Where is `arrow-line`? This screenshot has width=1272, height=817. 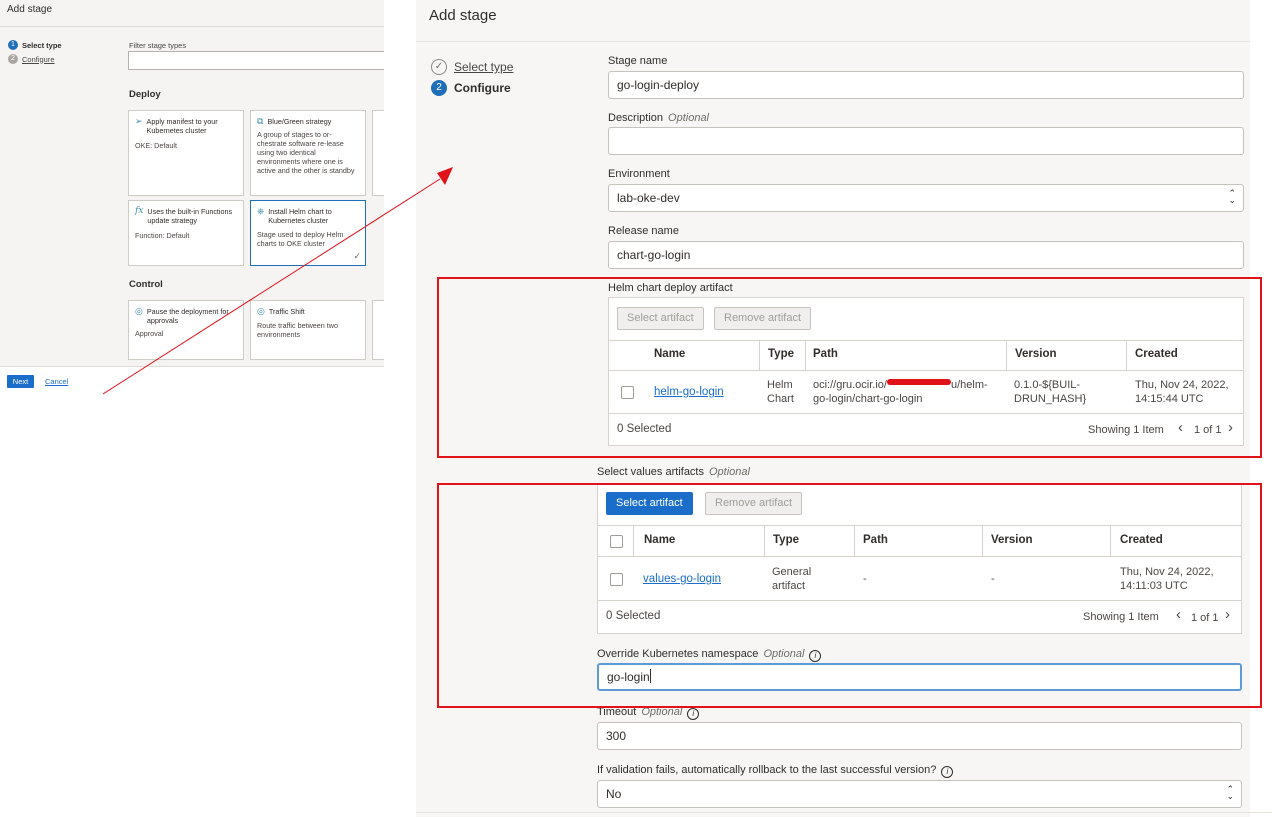
arrow-line is located at coordinates (271, 286).